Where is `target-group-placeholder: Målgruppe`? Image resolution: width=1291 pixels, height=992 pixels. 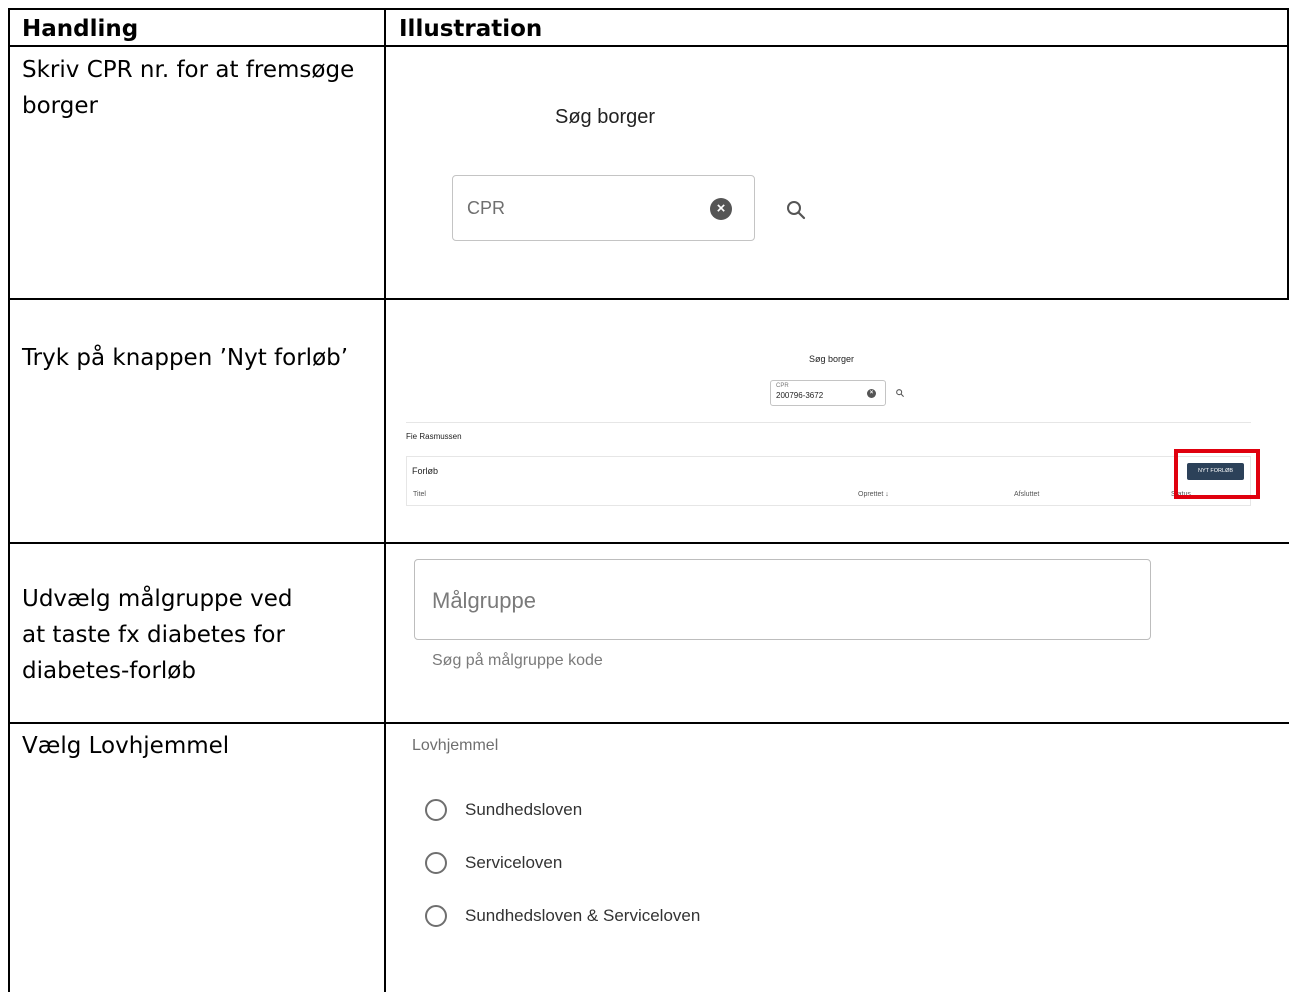 target-group-placeholder: Målgruppe is located at coordinates (484, 600).